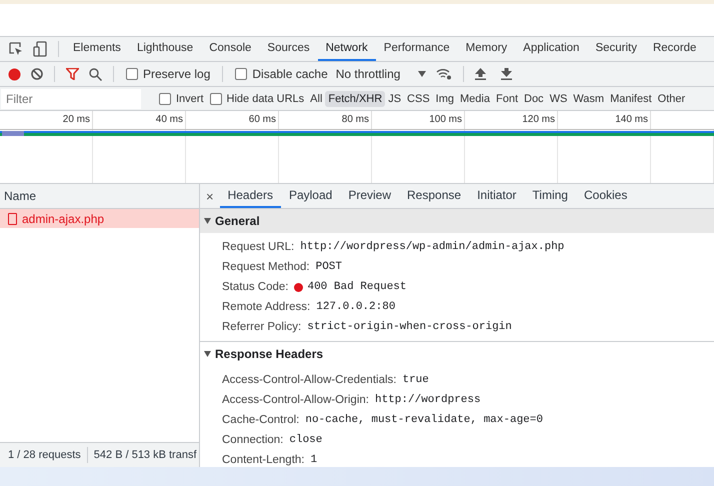 The height and width of the screenshot is (486, 714). Describe the element at coordinates (266, 307) in the screenshot. I see `header-name: Remote Address:` at that location.